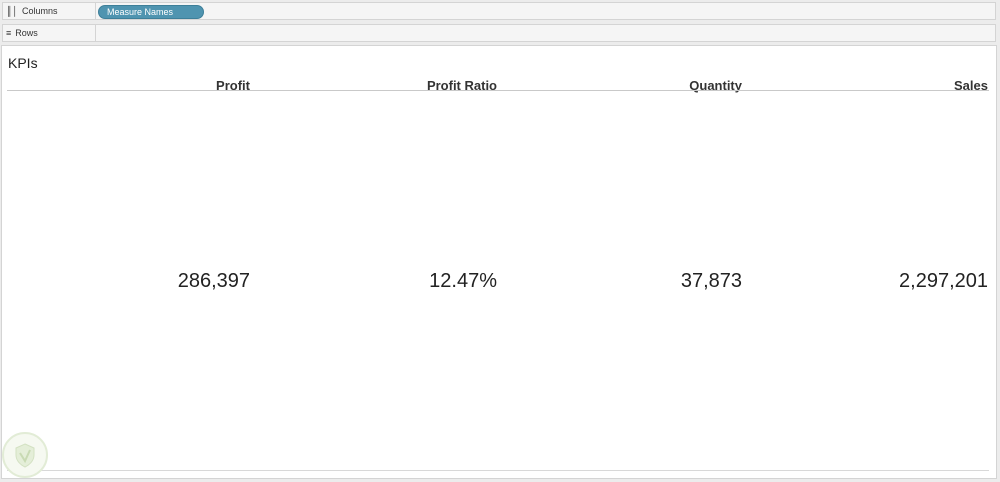  Describe the element at coordinates (498, 470) in the screenshot. I see `bottom-divider` at that location.